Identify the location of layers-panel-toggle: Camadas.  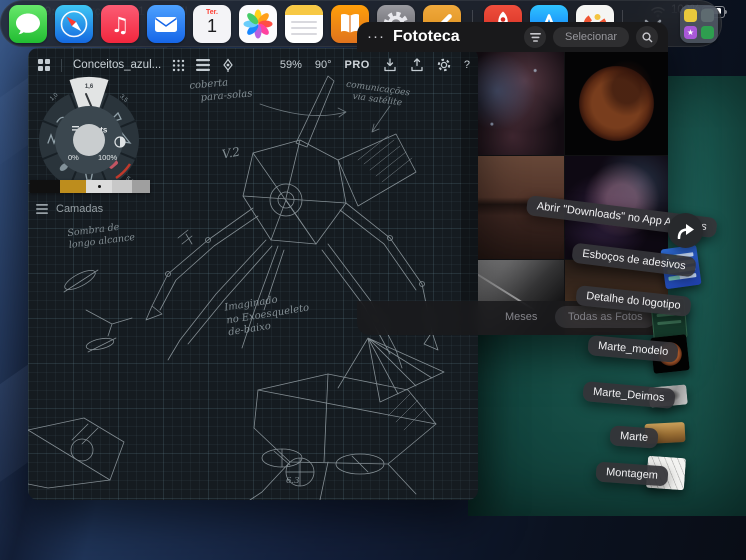
(69, 209).